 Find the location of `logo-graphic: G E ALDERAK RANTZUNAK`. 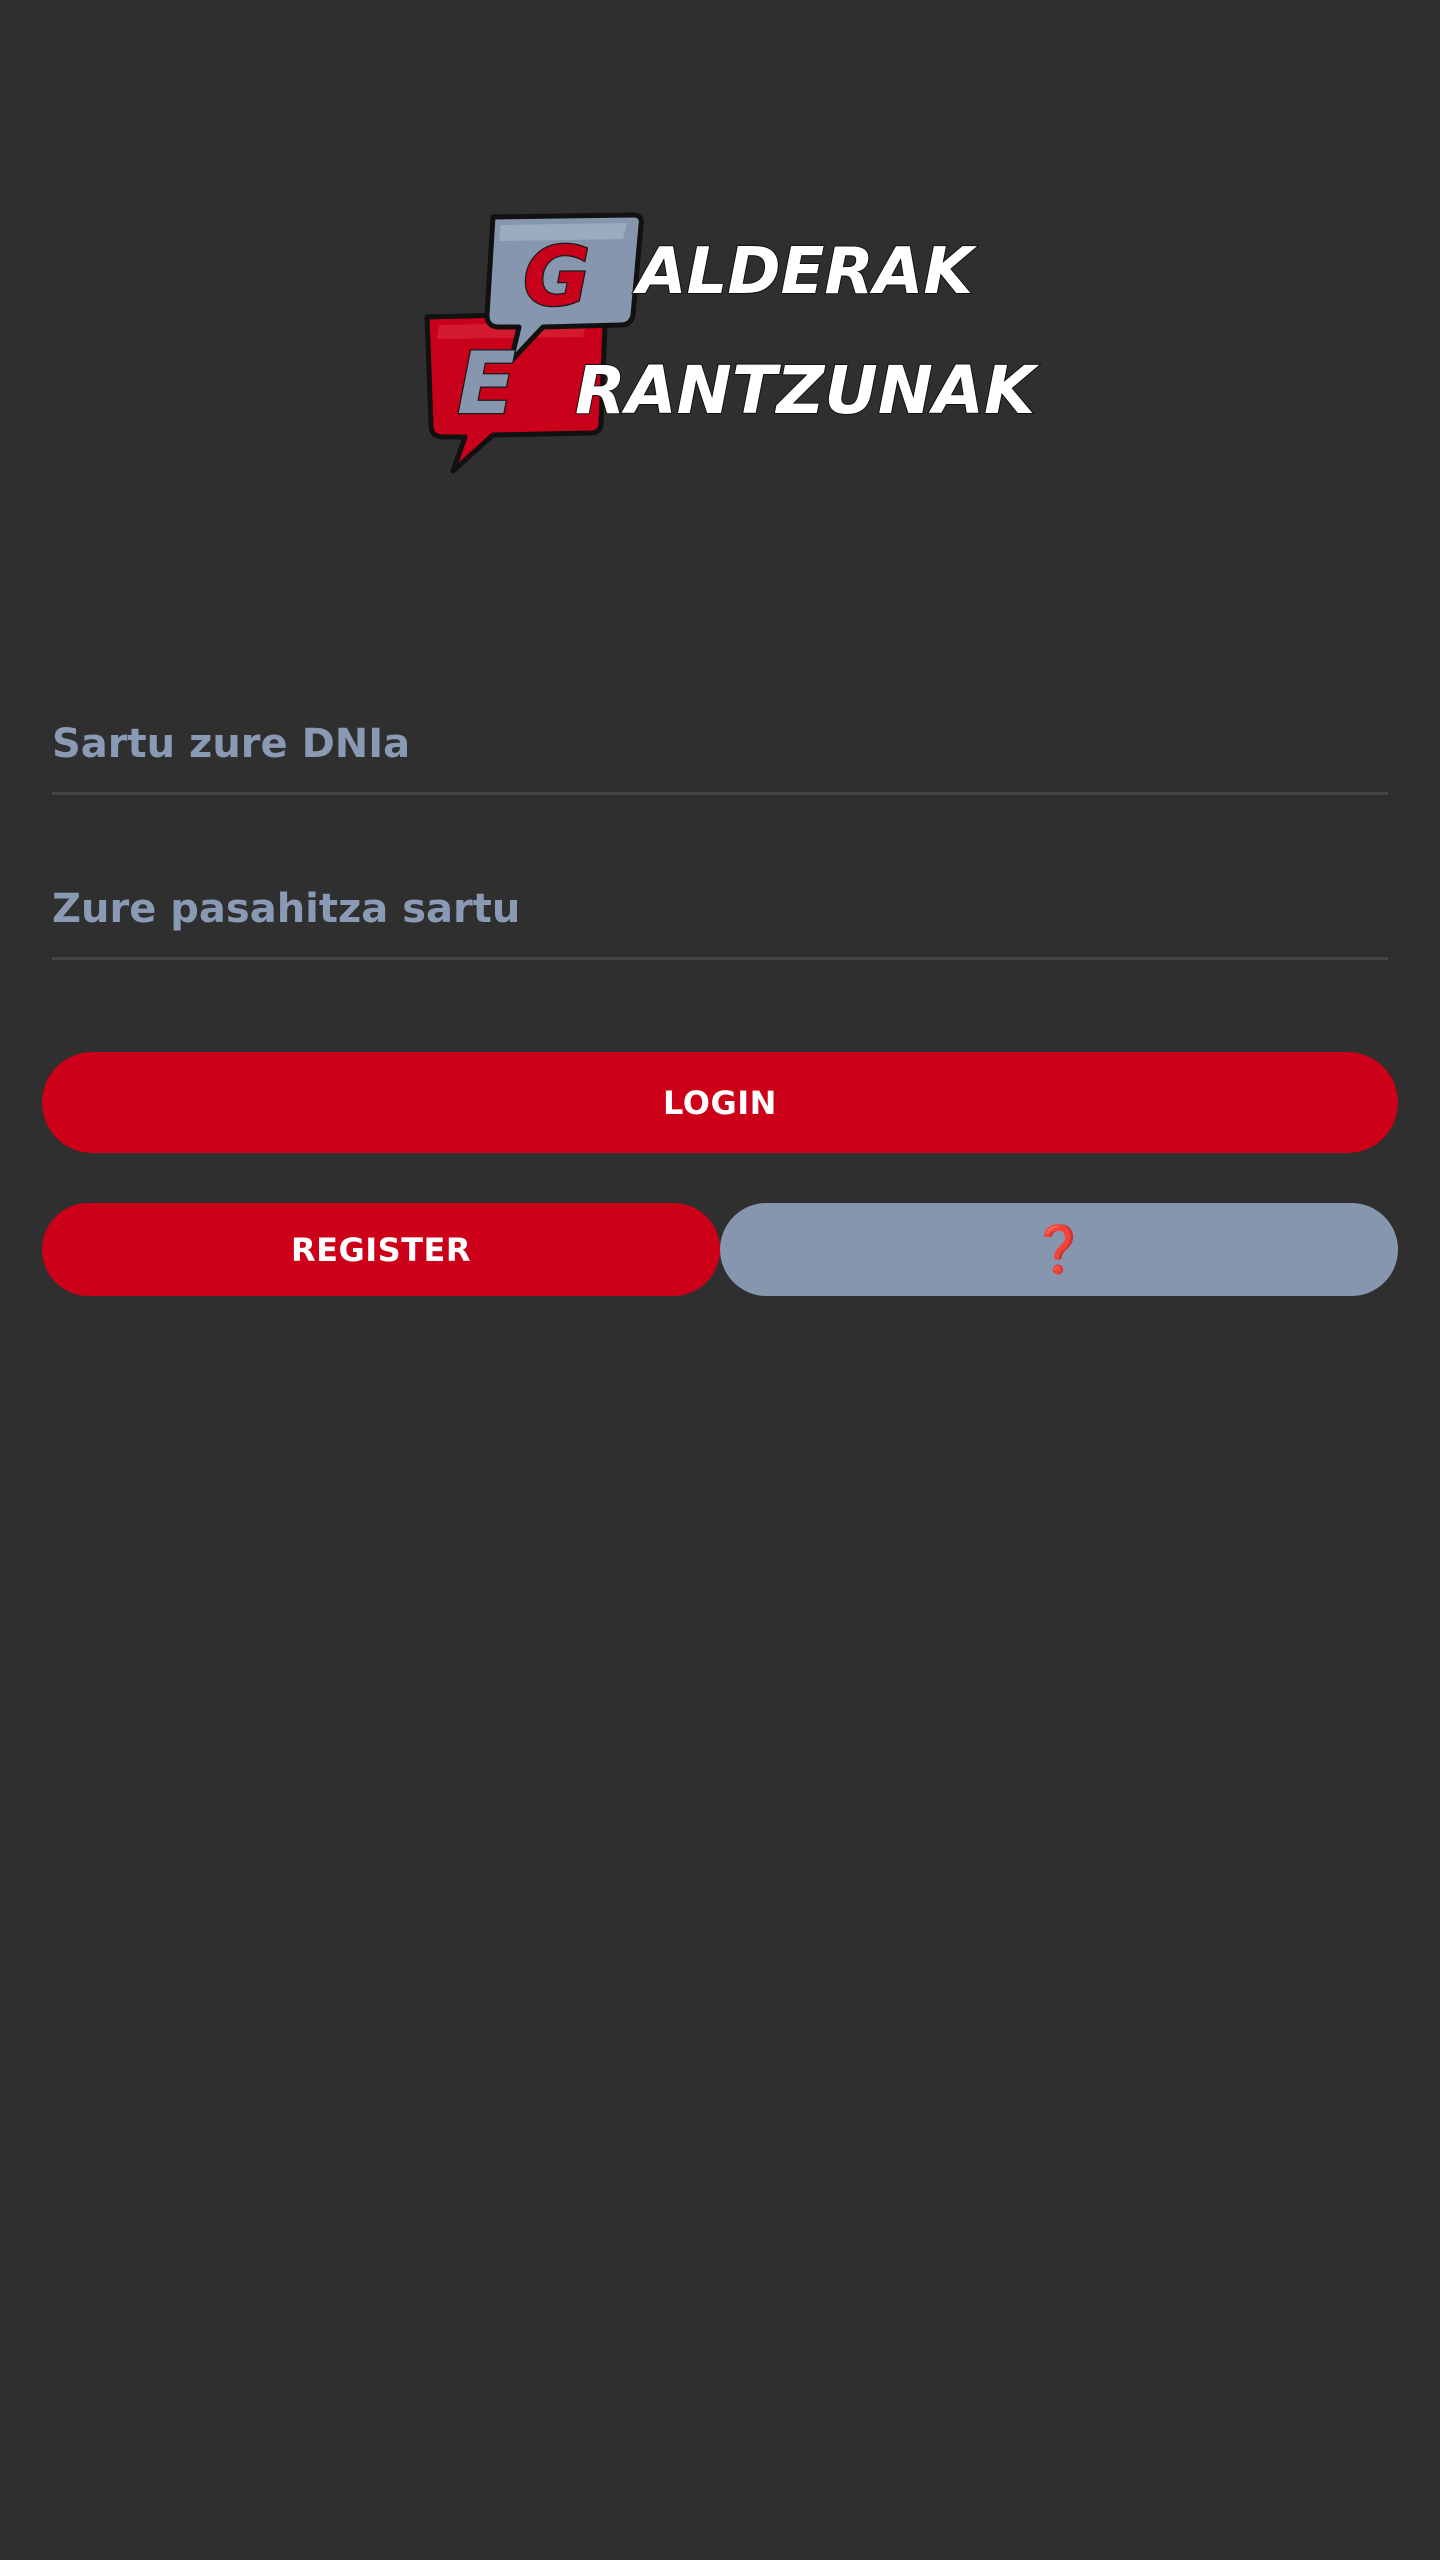

logo-graphic: G E ALDERAK RANTZUNAK is located at coordinates (732, 343).